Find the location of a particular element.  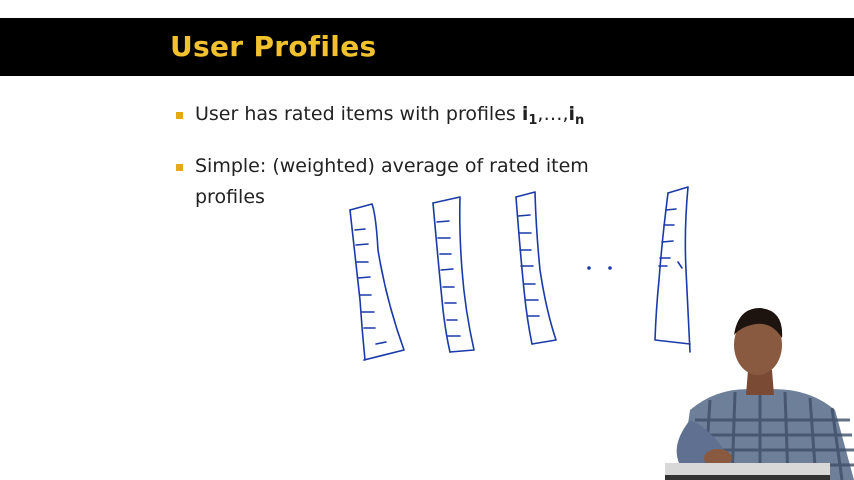

presenter-video is located at coordinates (757, 390).